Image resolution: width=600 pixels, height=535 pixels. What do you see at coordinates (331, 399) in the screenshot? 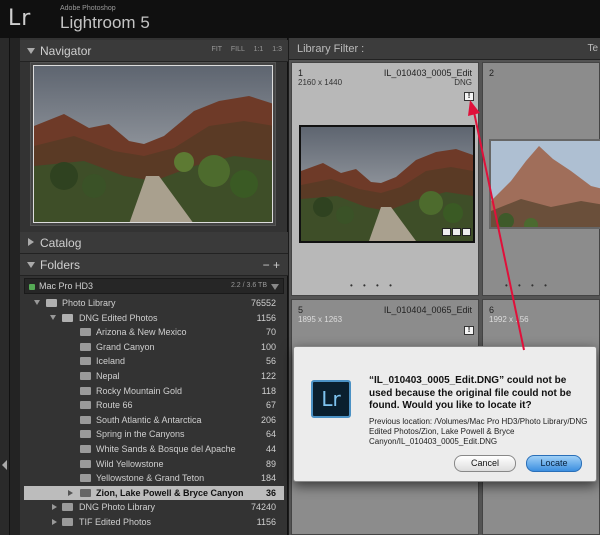
I see `lightroom-app-icon: Lr` at bounding box center [331, 399].